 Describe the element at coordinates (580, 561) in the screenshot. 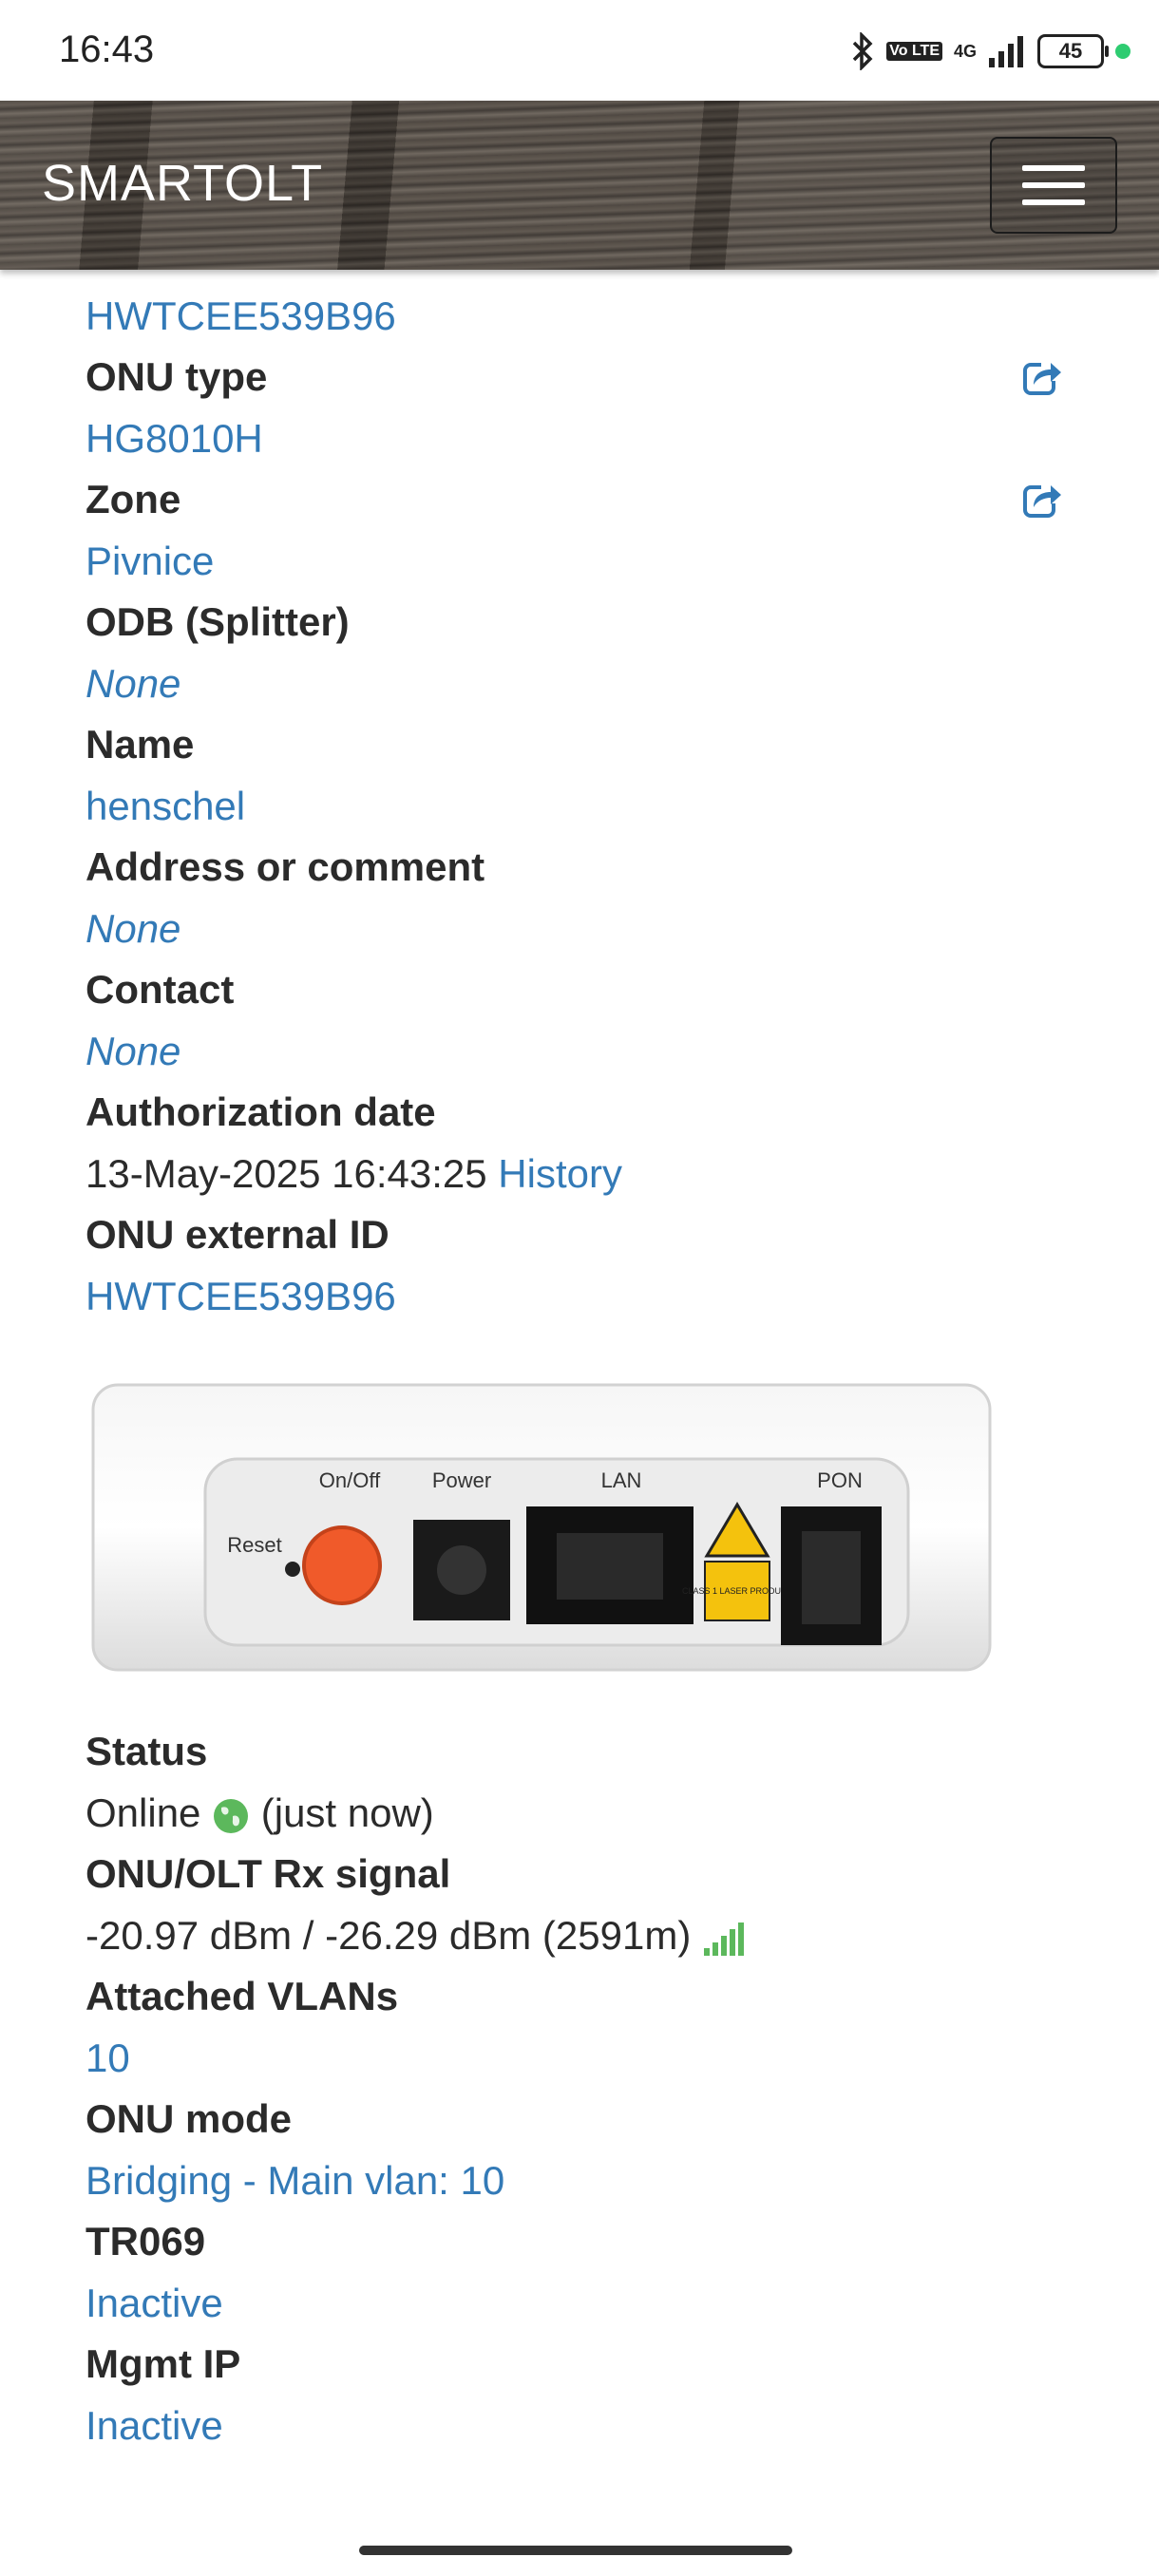

I see `zone-value: Pivnice` at that location.